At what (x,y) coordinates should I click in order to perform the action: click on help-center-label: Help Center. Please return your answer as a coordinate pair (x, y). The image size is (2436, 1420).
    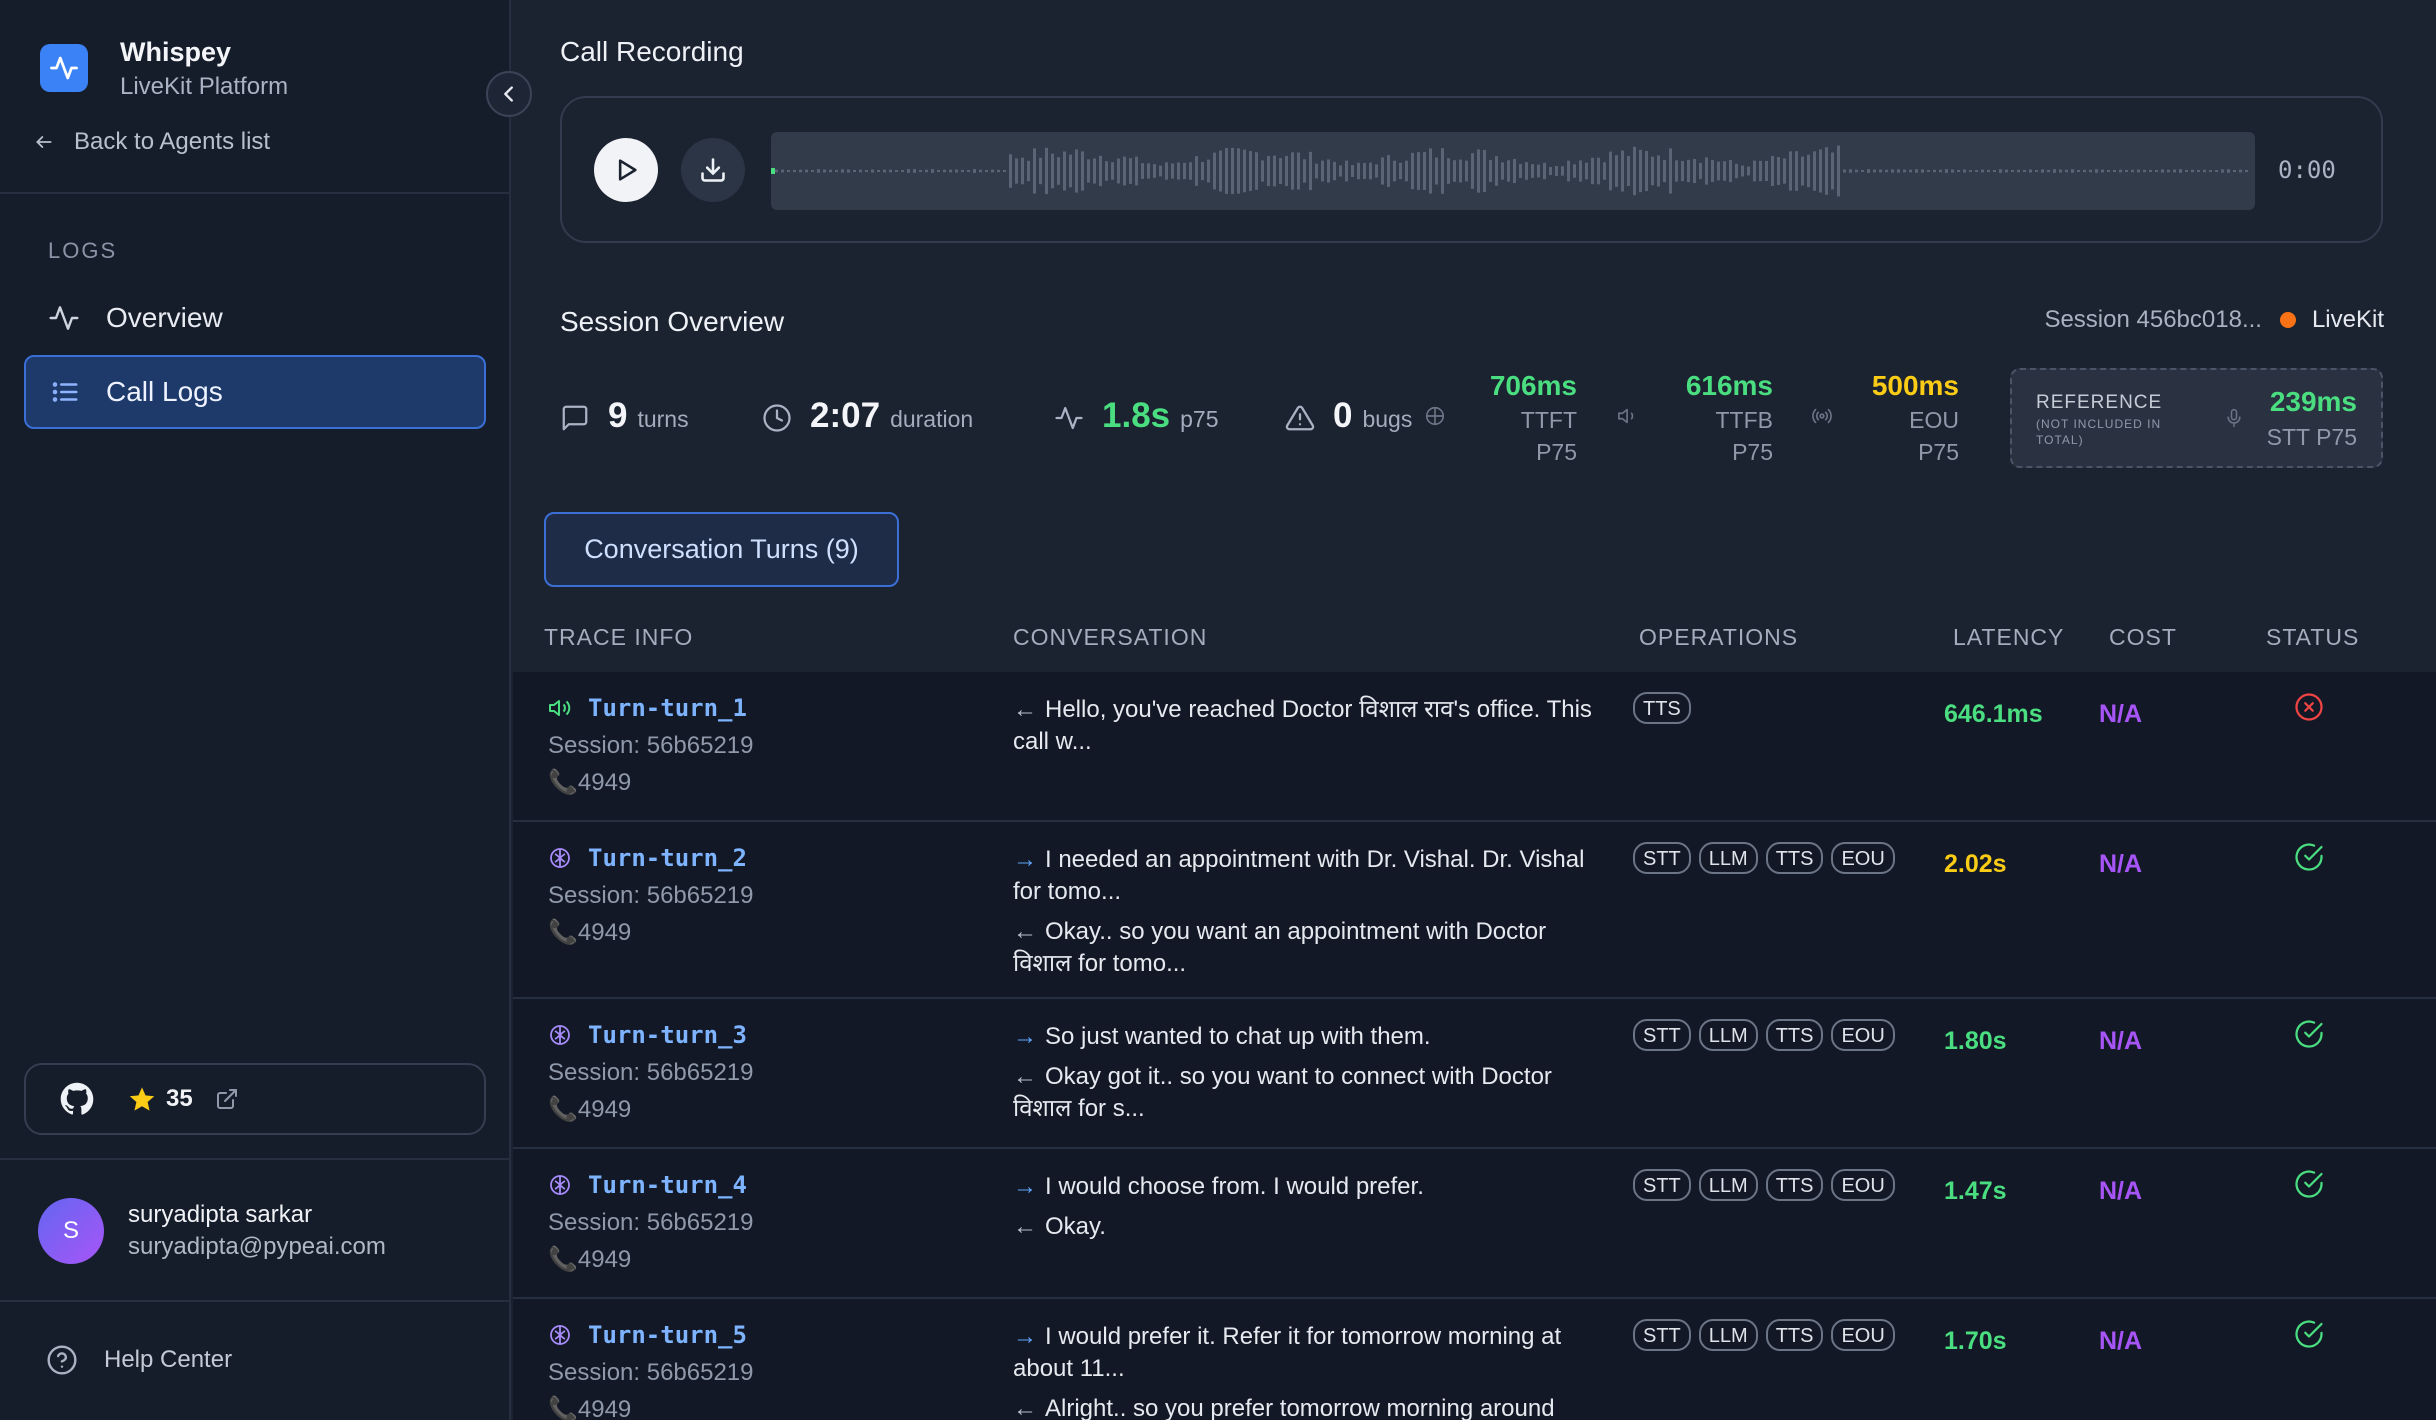
    Looking at the image, I should click on (168, 1359).